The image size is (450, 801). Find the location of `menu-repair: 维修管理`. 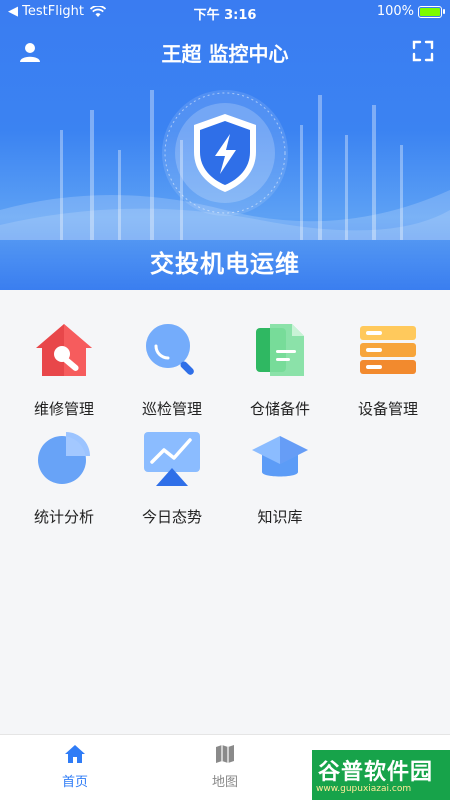

menu-repair: 维修管理 is located at coordinates (64, 360).